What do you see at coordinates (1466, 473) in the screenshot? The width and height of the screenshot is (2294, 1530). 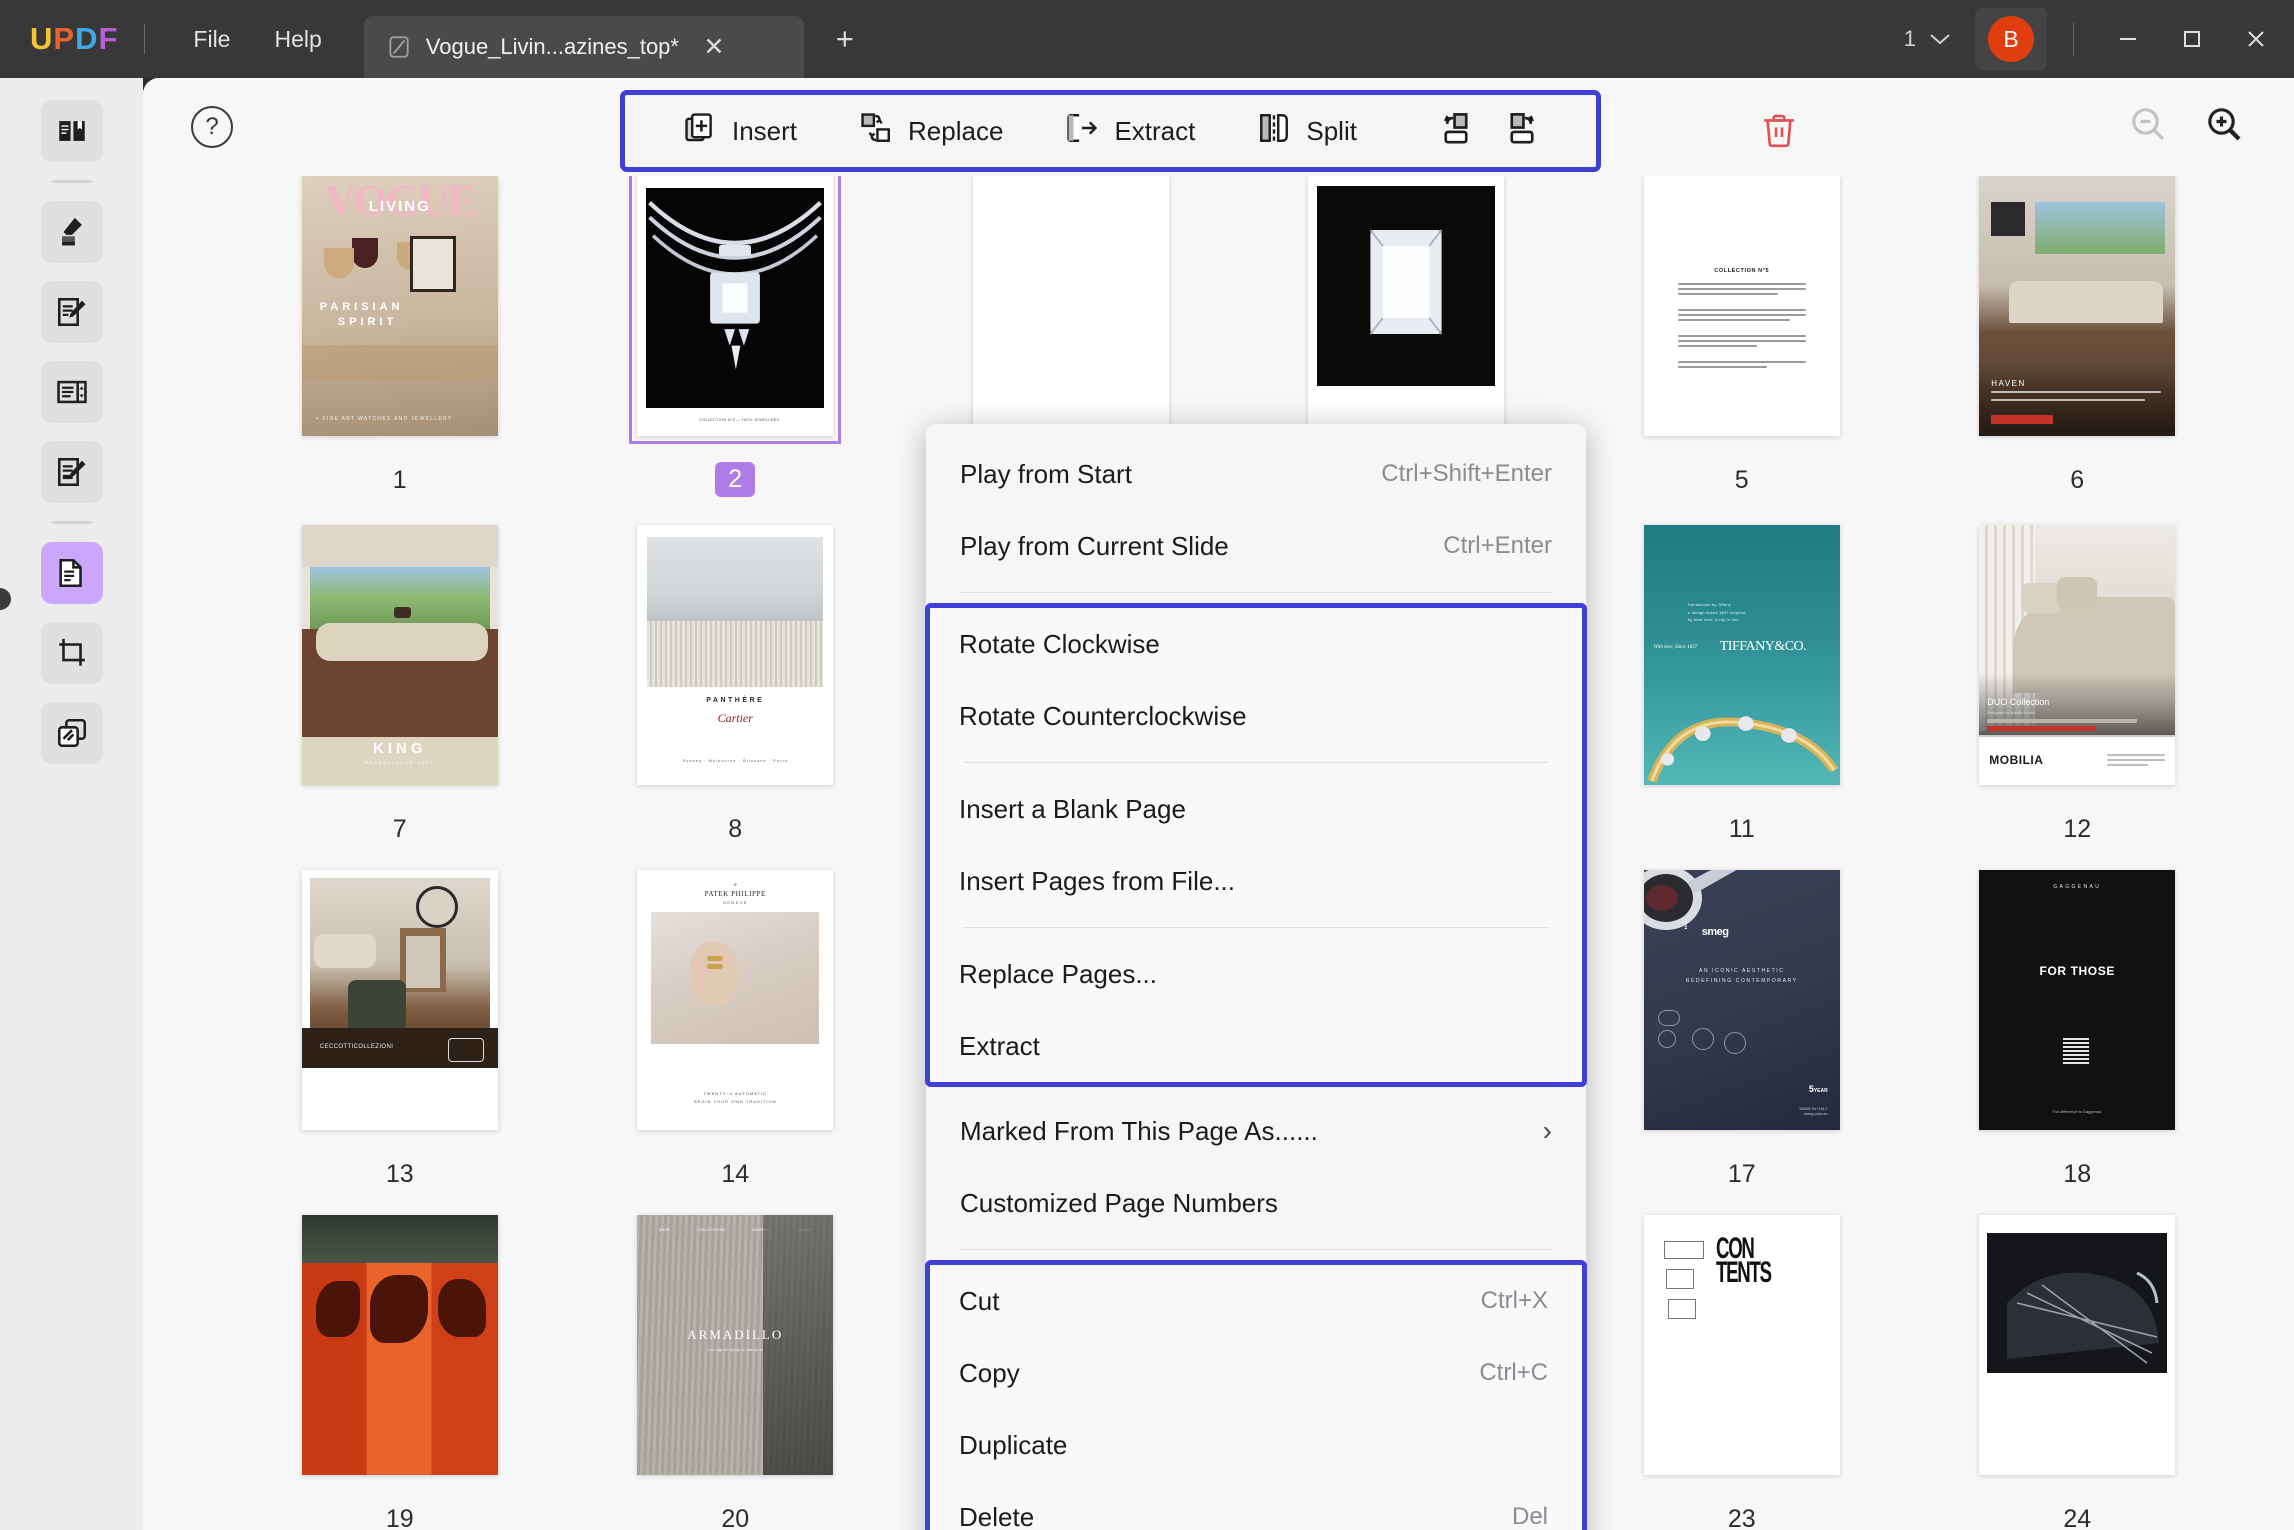 I see `menu-item-shortcut: Ctrl+Shift+Enter` at bounding box center [1466, 473].